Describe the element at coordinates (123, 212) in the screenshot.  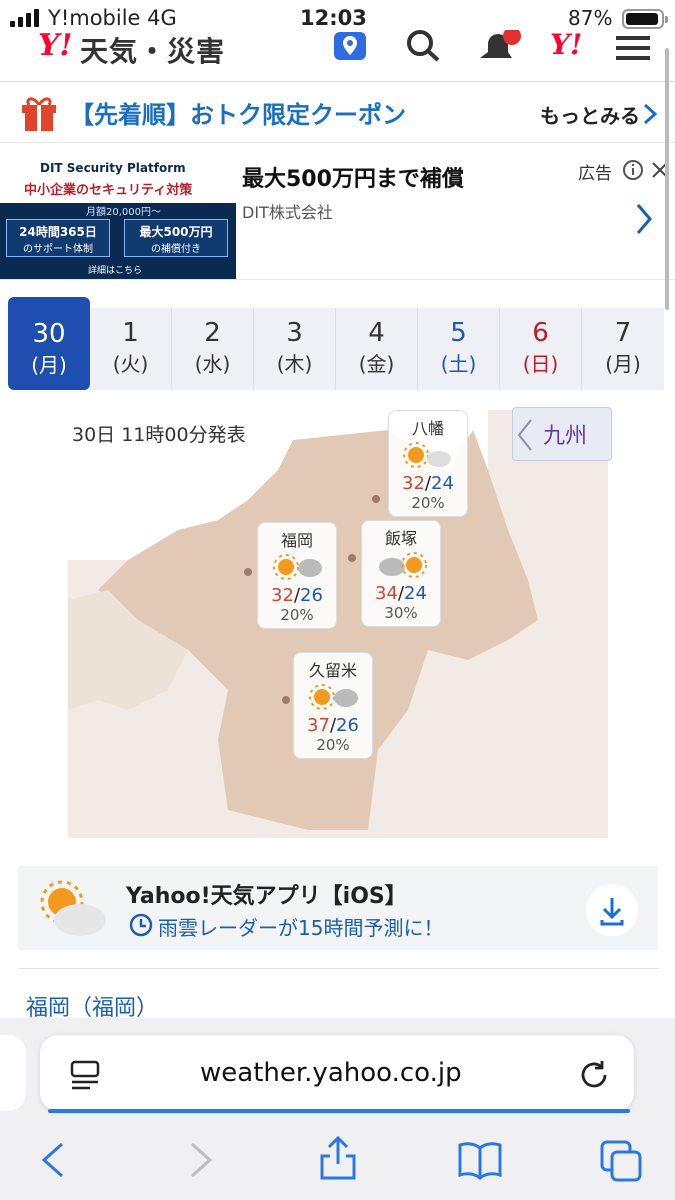
I see `ad-image-price: 月額20,000円〜` at that location.